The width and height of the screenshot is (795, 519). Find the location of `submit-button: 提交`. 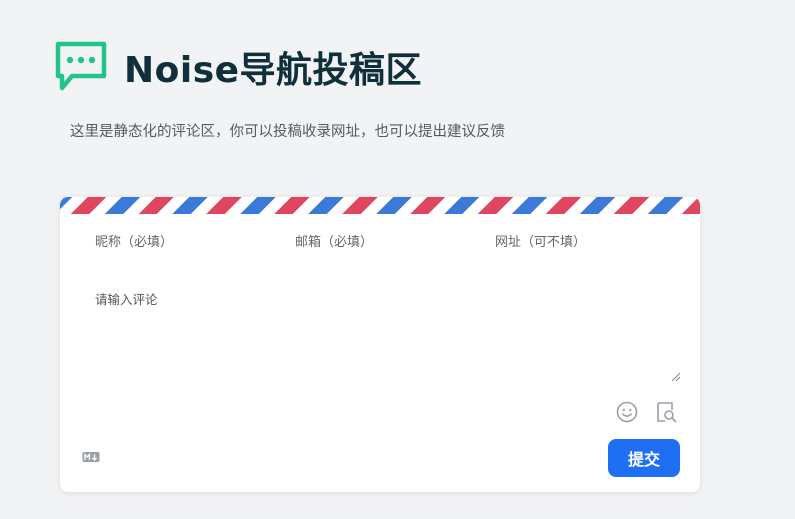

submit-button: 提交 is located at coordinates (644, 458).